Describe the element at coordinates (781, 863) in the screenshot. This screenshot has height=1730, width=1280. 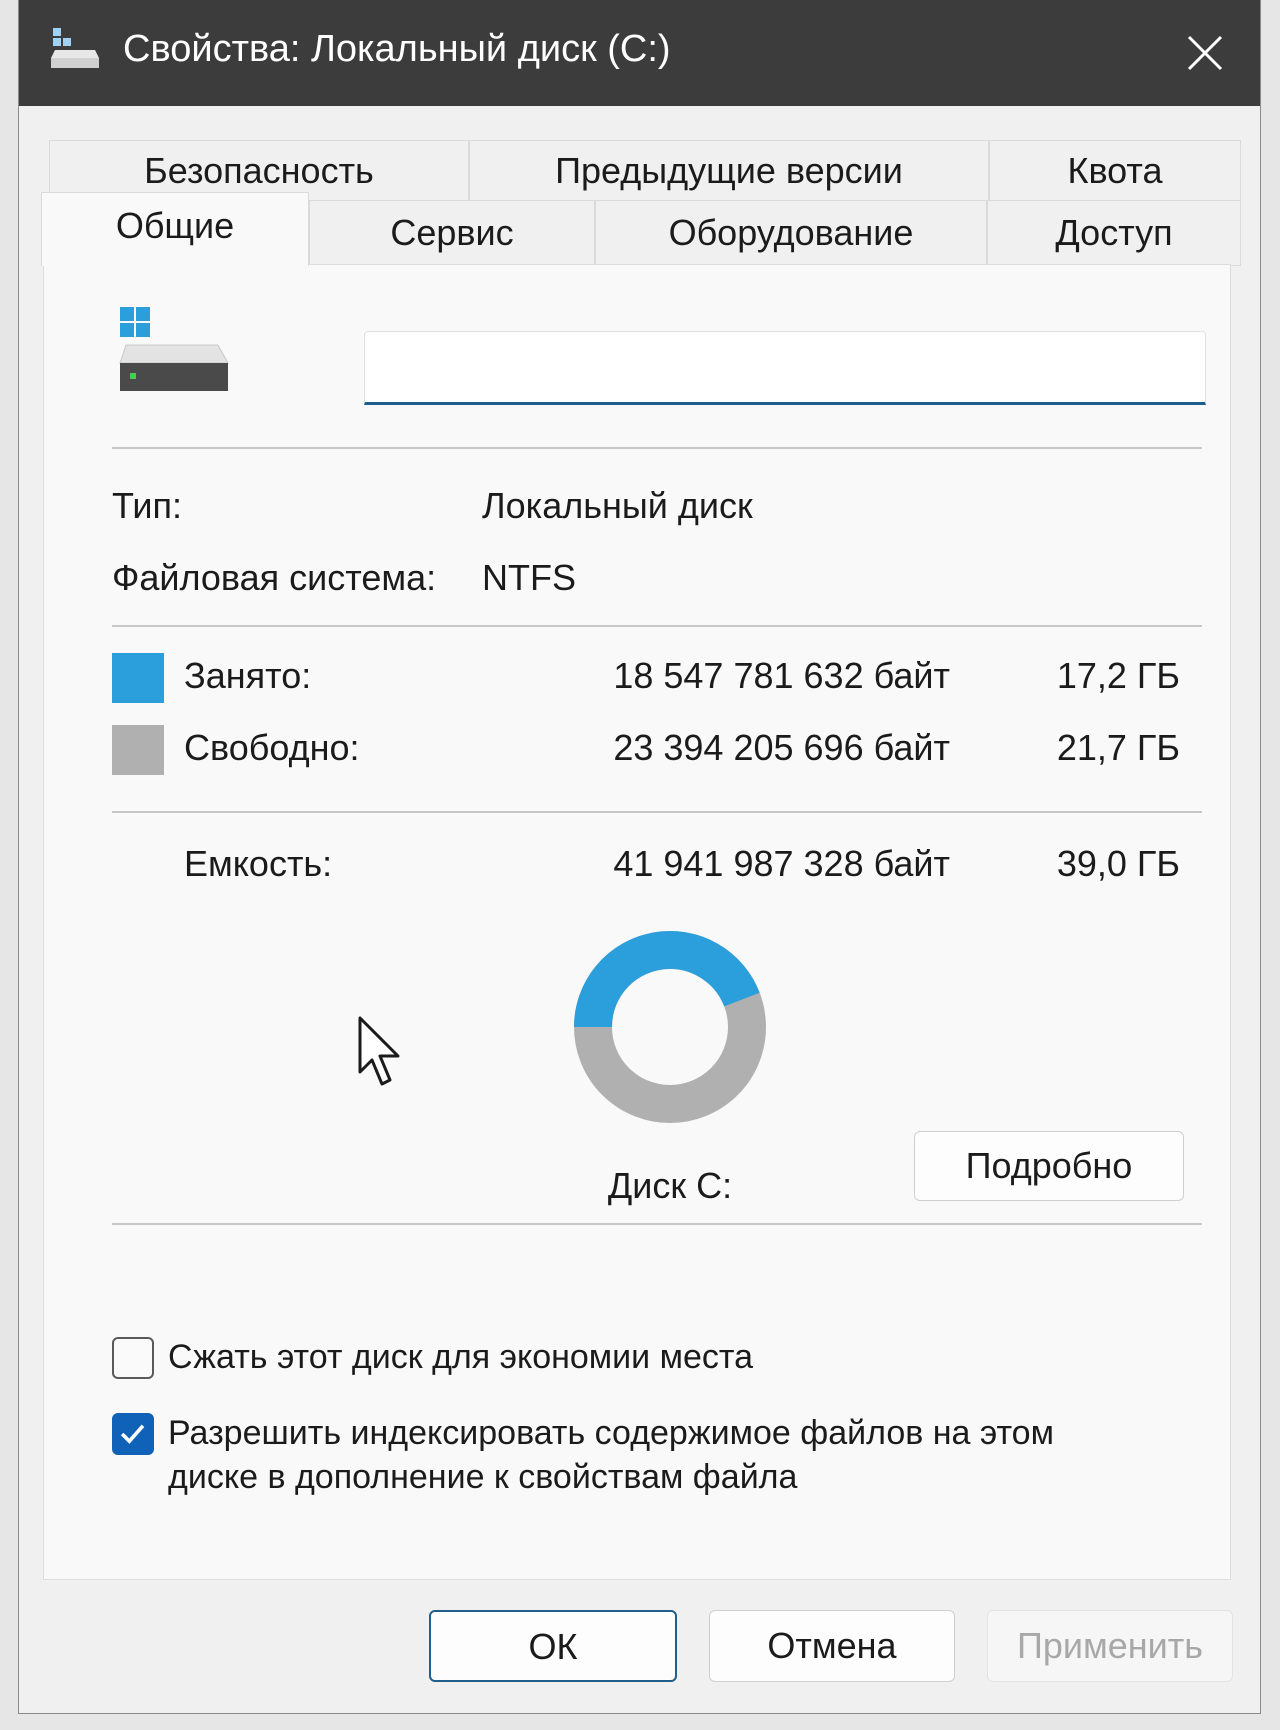
I see `capacity-bytes: 41 941 987 328 байт` at that location.